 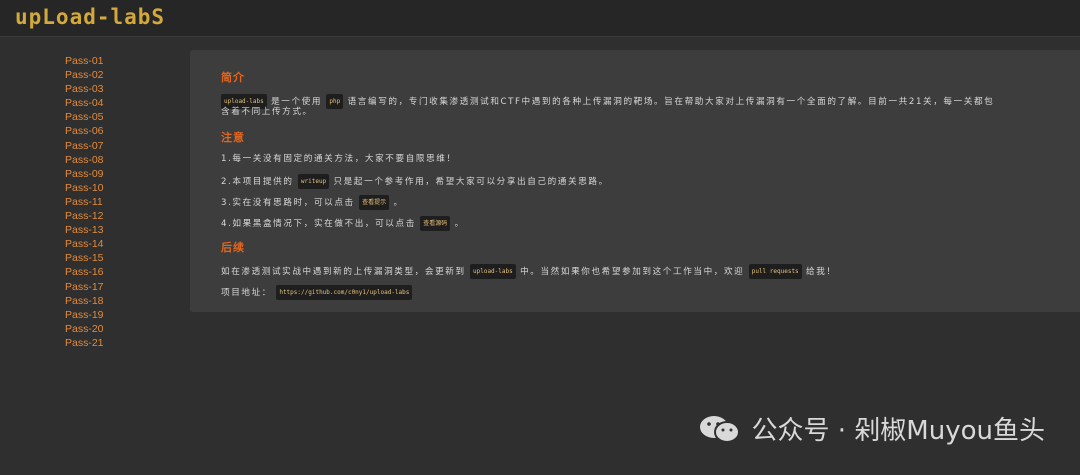 What do you see at coordinates (120, 61) in the screenshot?
I see `sidebar-item-pass-01: Pass-01` at bounding box center [120, 61].